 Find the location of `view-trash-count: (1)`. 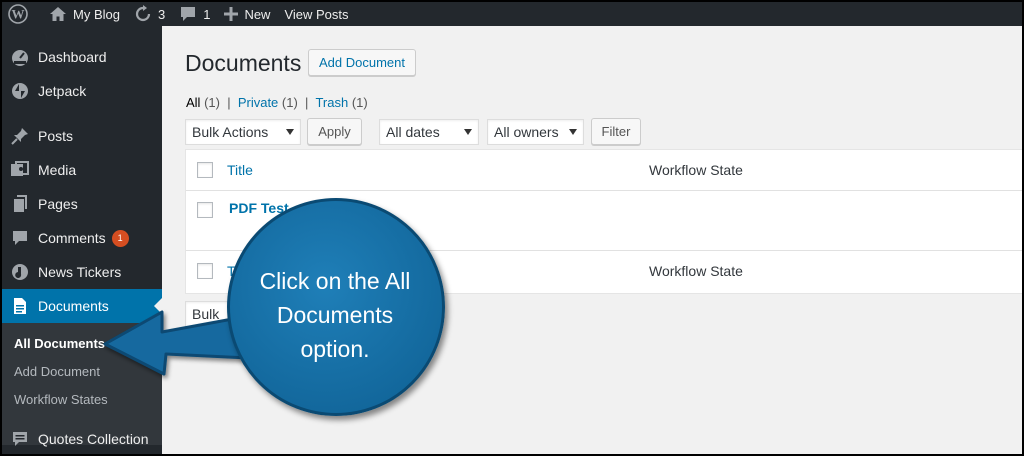

view-trash-count: (1) is located at coordinates (359, 102).